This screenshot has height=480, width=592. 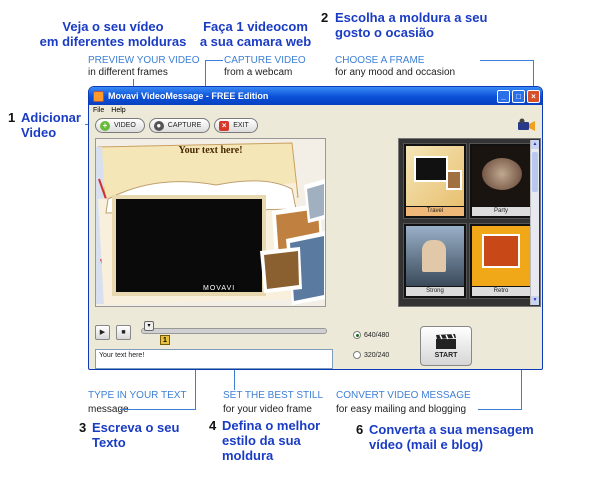 I want to click on toolbar: + VIDEO ● CAPTURE × EXIT, so click(x=176, y=125).